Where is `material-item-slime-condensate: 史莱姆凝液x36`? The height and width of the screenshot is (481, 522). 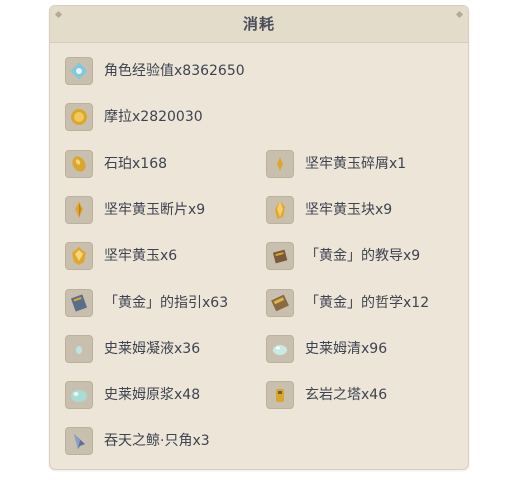 material-item-slime-condensate: 史莱姆凝液x36 is located at coordinates (160, 350).